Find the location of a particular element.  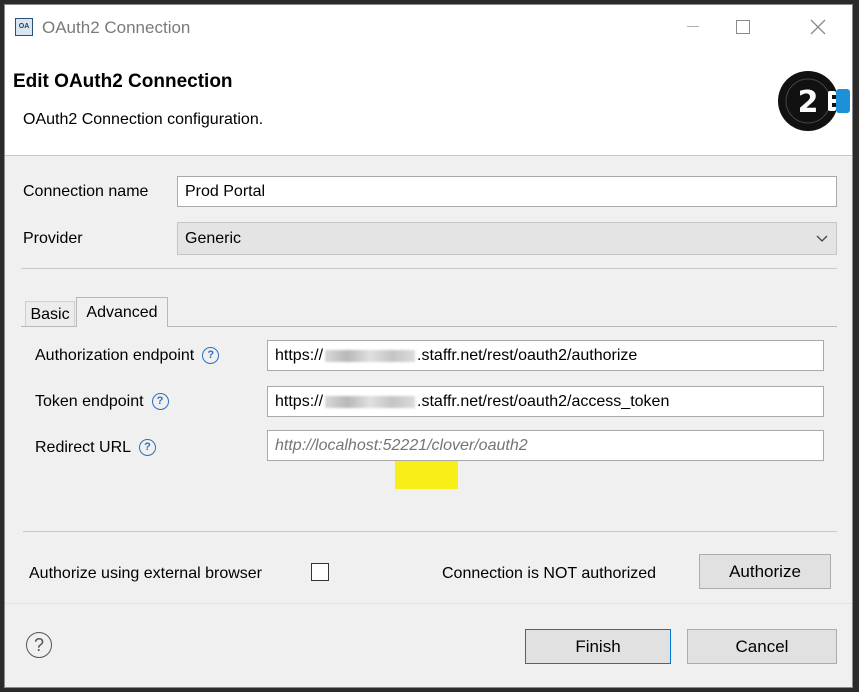

tab-advanced: Advanced is located at coordinates (122, 312).